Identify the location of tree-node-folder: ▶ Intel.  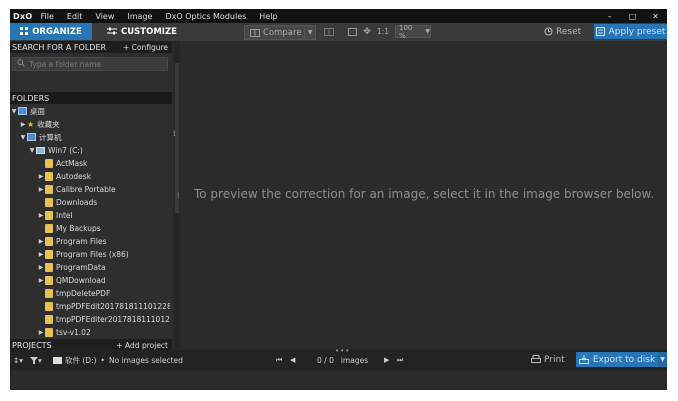
(55, 215).